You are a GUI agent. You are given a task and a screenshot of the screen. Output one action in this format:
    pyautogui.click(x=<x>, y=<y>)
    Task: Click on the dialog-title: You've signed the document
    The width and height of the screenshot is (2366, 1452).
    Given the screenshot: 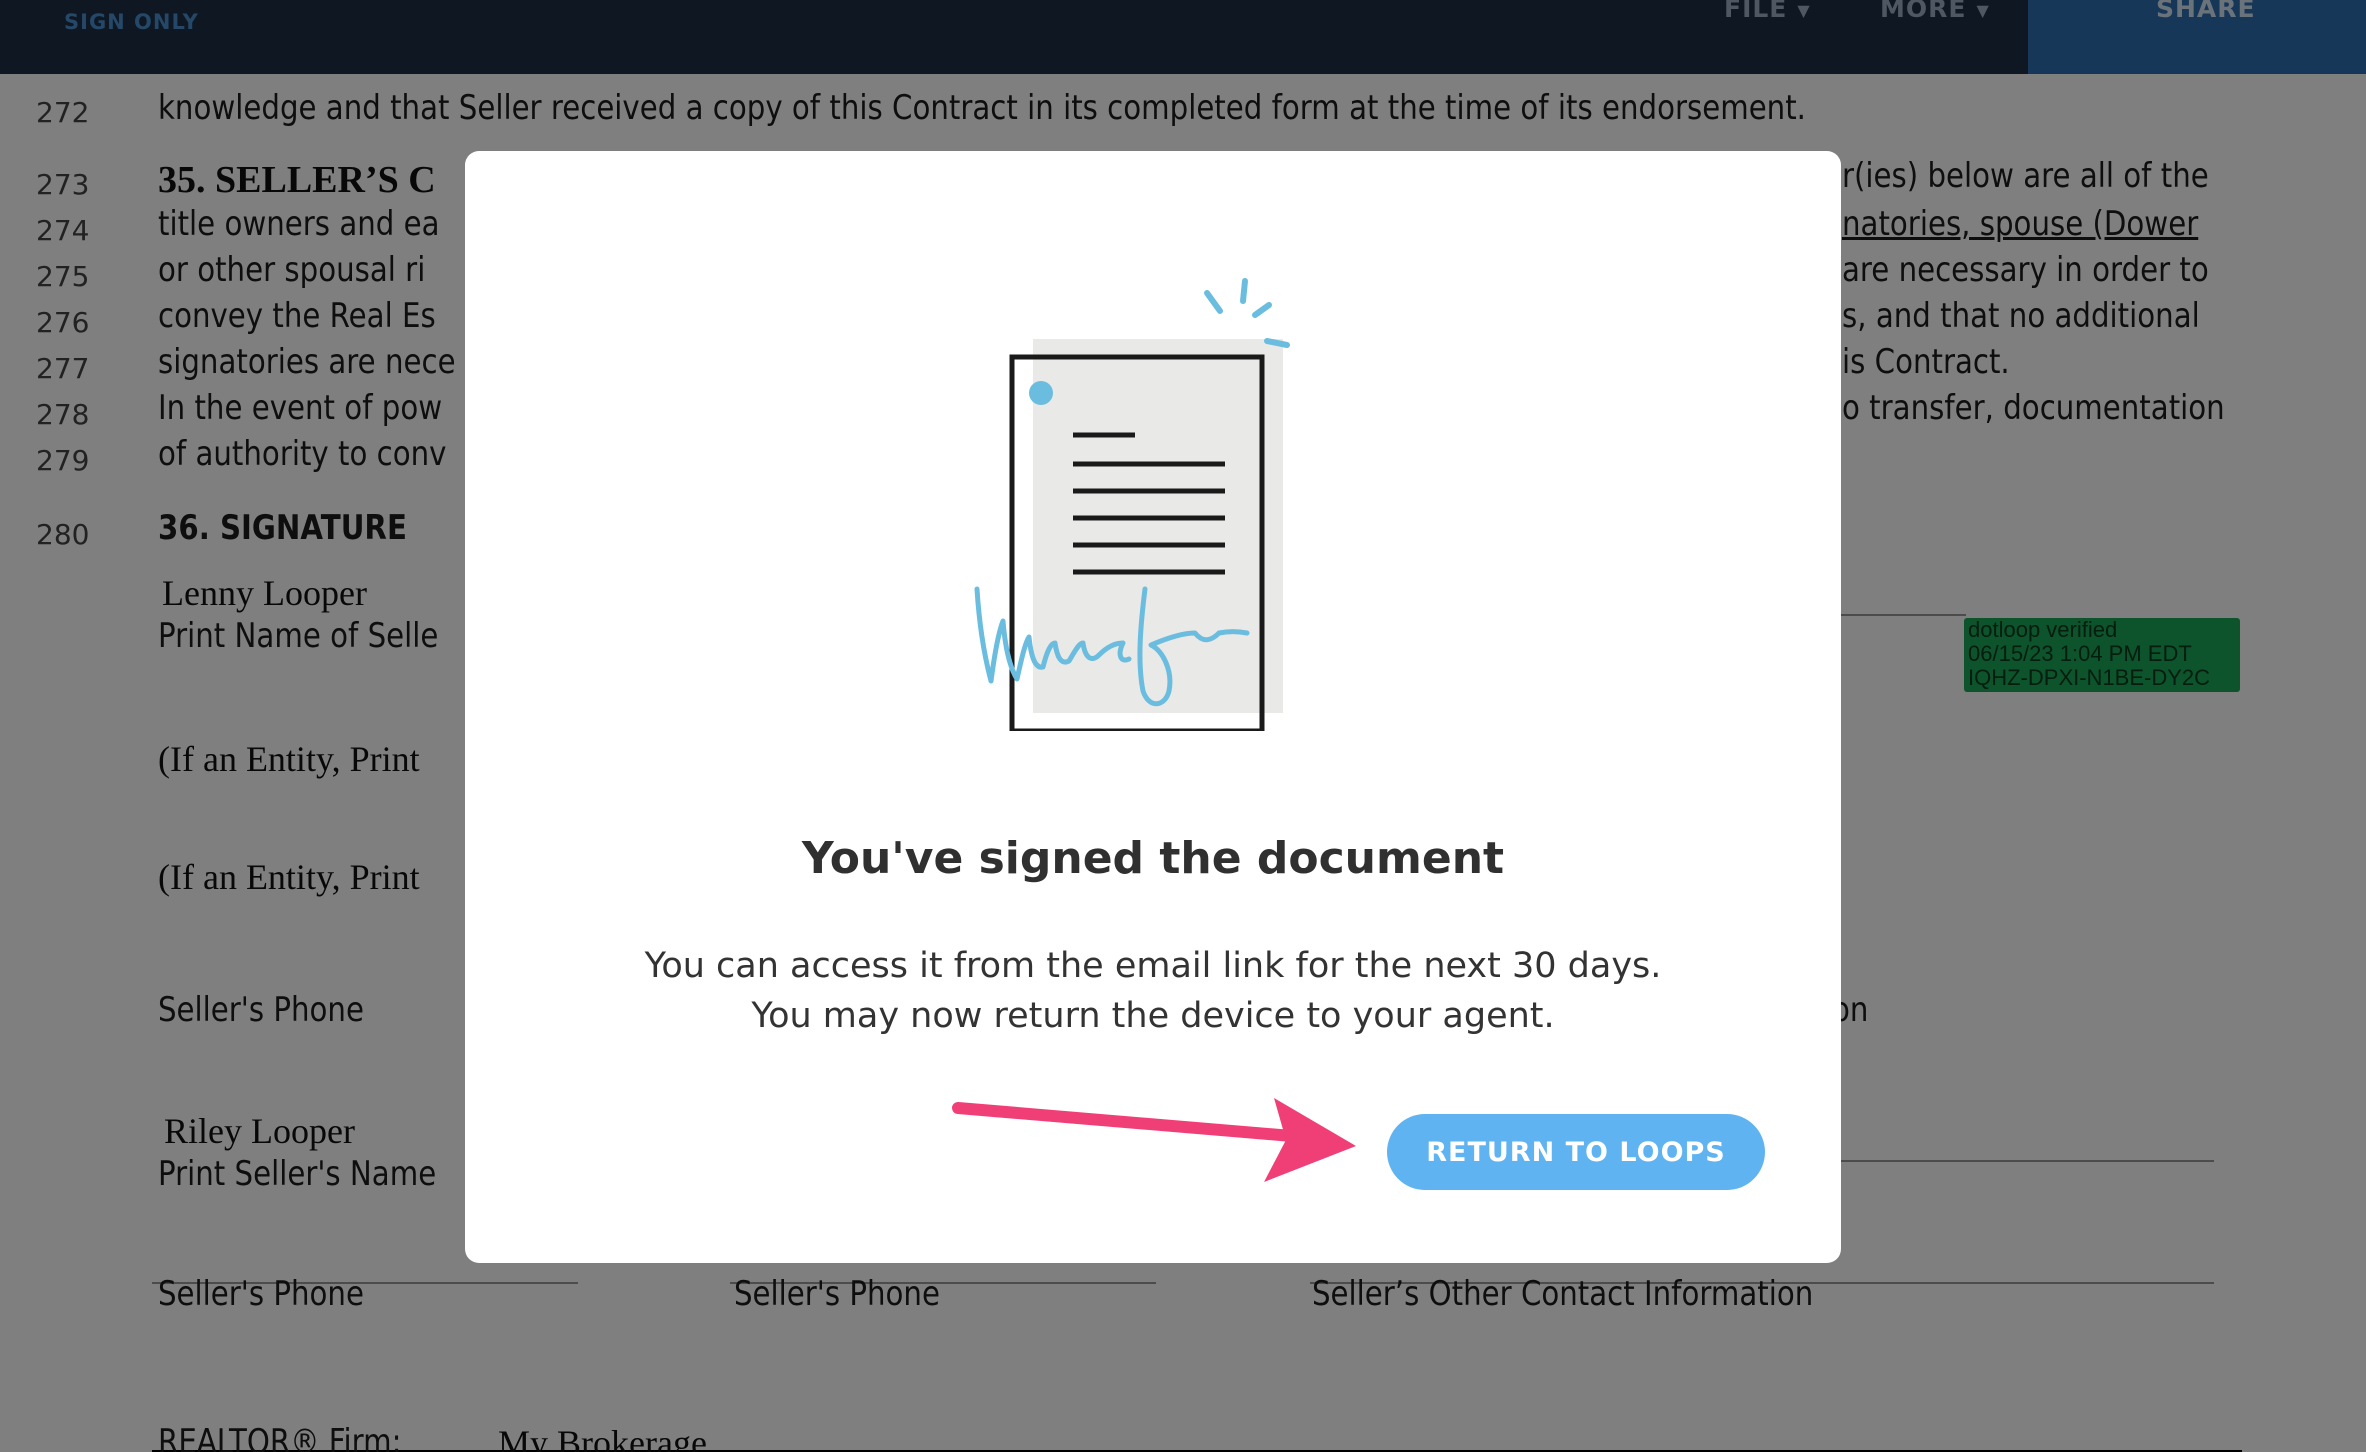 What is the action you would take?
    pyautogui.click(x=1153, y=858)
    